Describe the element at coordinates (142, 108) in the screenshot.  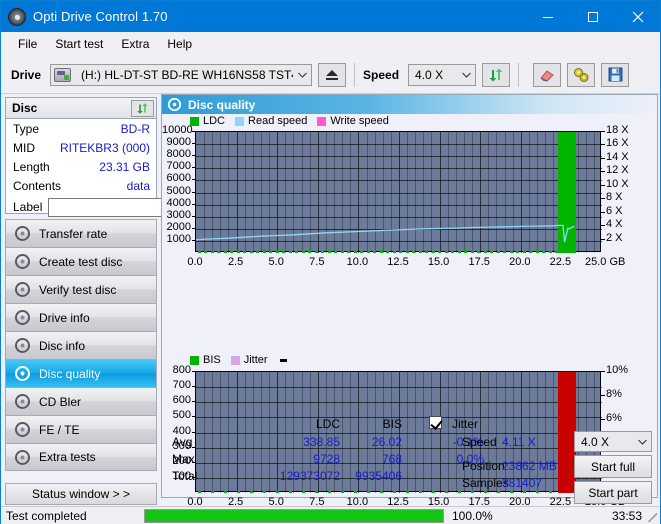
I see `disc-refresh-button` at that location.